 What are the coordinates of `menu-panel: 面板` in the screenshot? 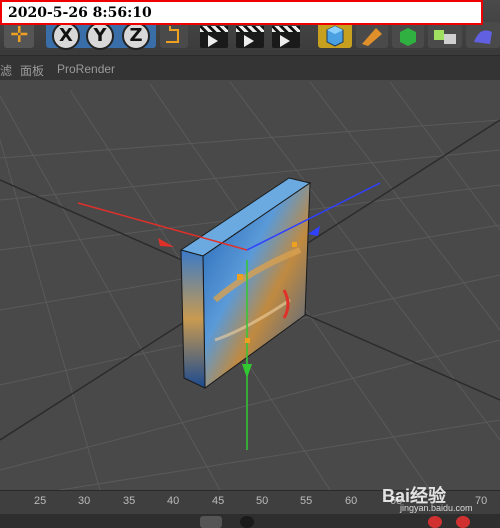 It's located at (32, 70).